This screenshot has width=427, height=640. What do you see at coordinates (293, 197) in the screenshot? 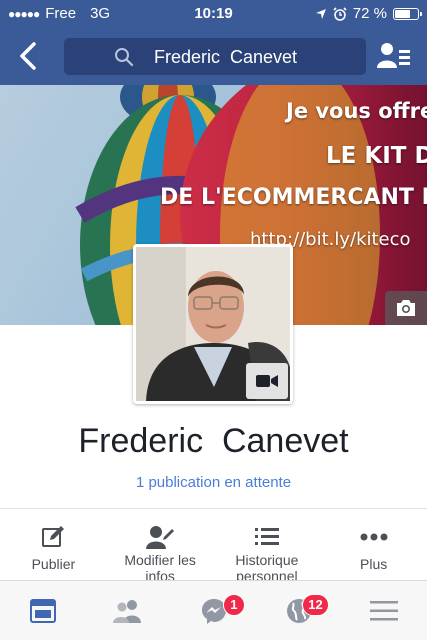
I see `cover-text-line-3: DE L'ECOMMERCANT DÉ` at bounding box center [293, 197].